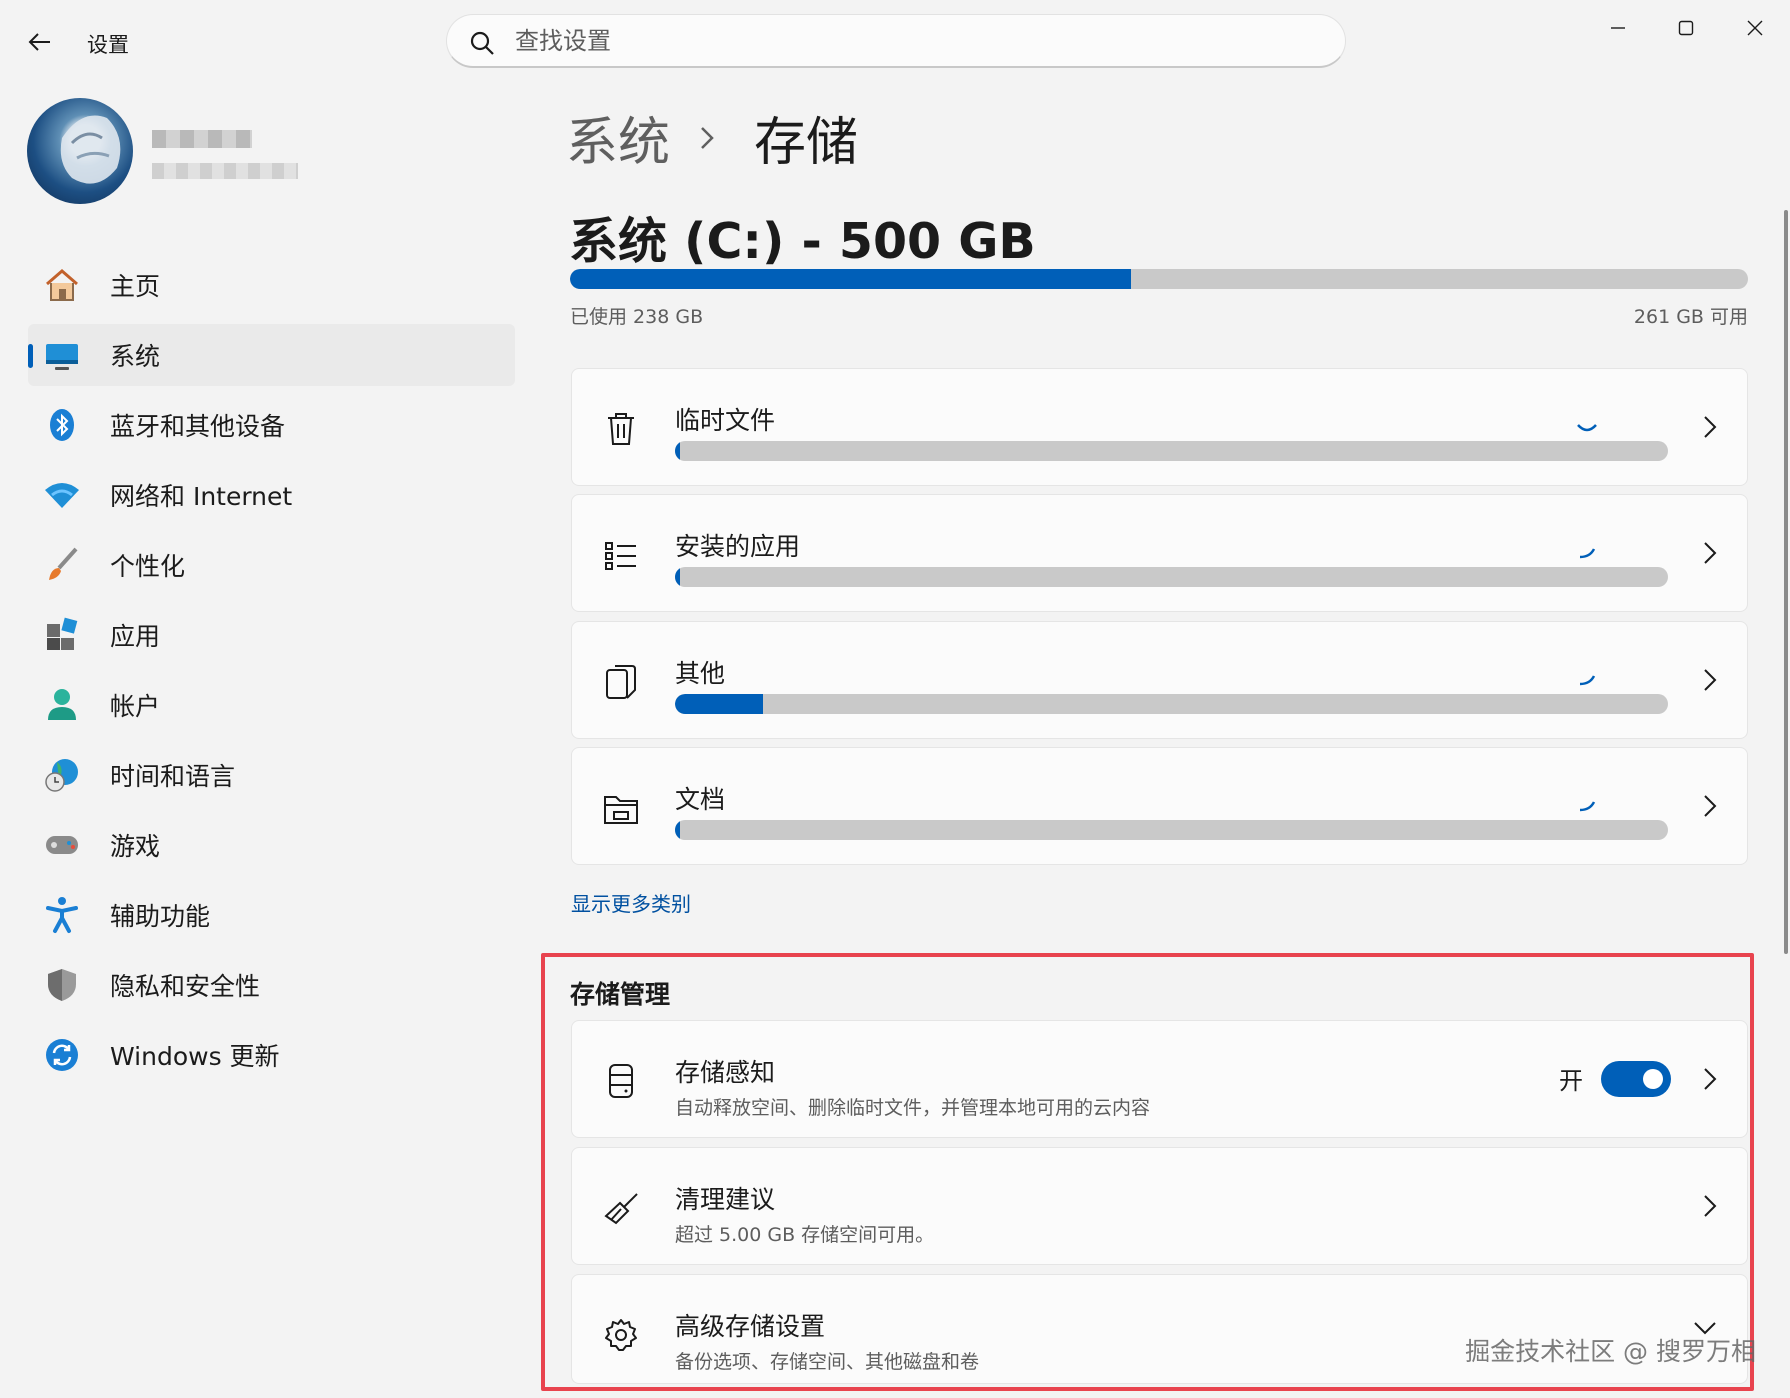  I want to click on category-label: 临时文件, so click(725, 420).